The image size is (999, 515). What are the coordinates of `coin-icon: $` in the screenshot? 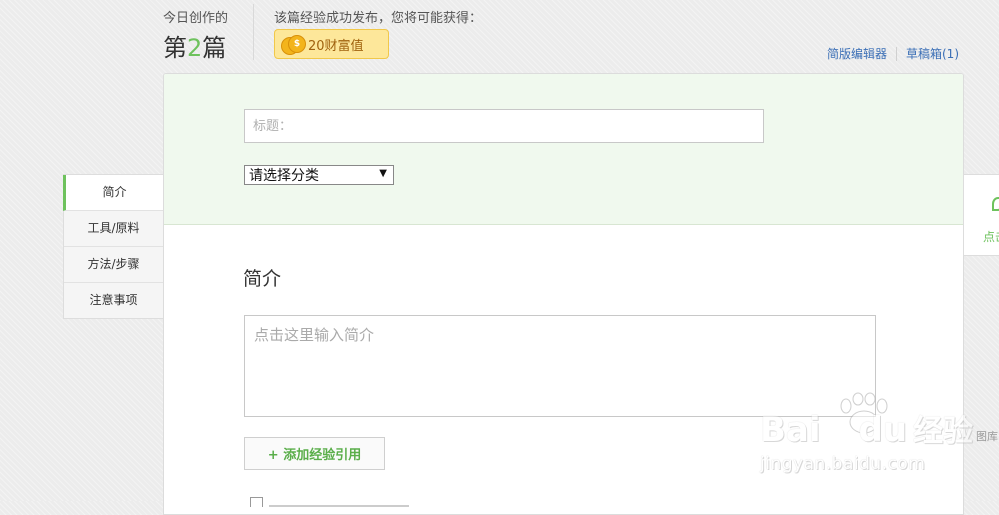 It's located at (293, 44).